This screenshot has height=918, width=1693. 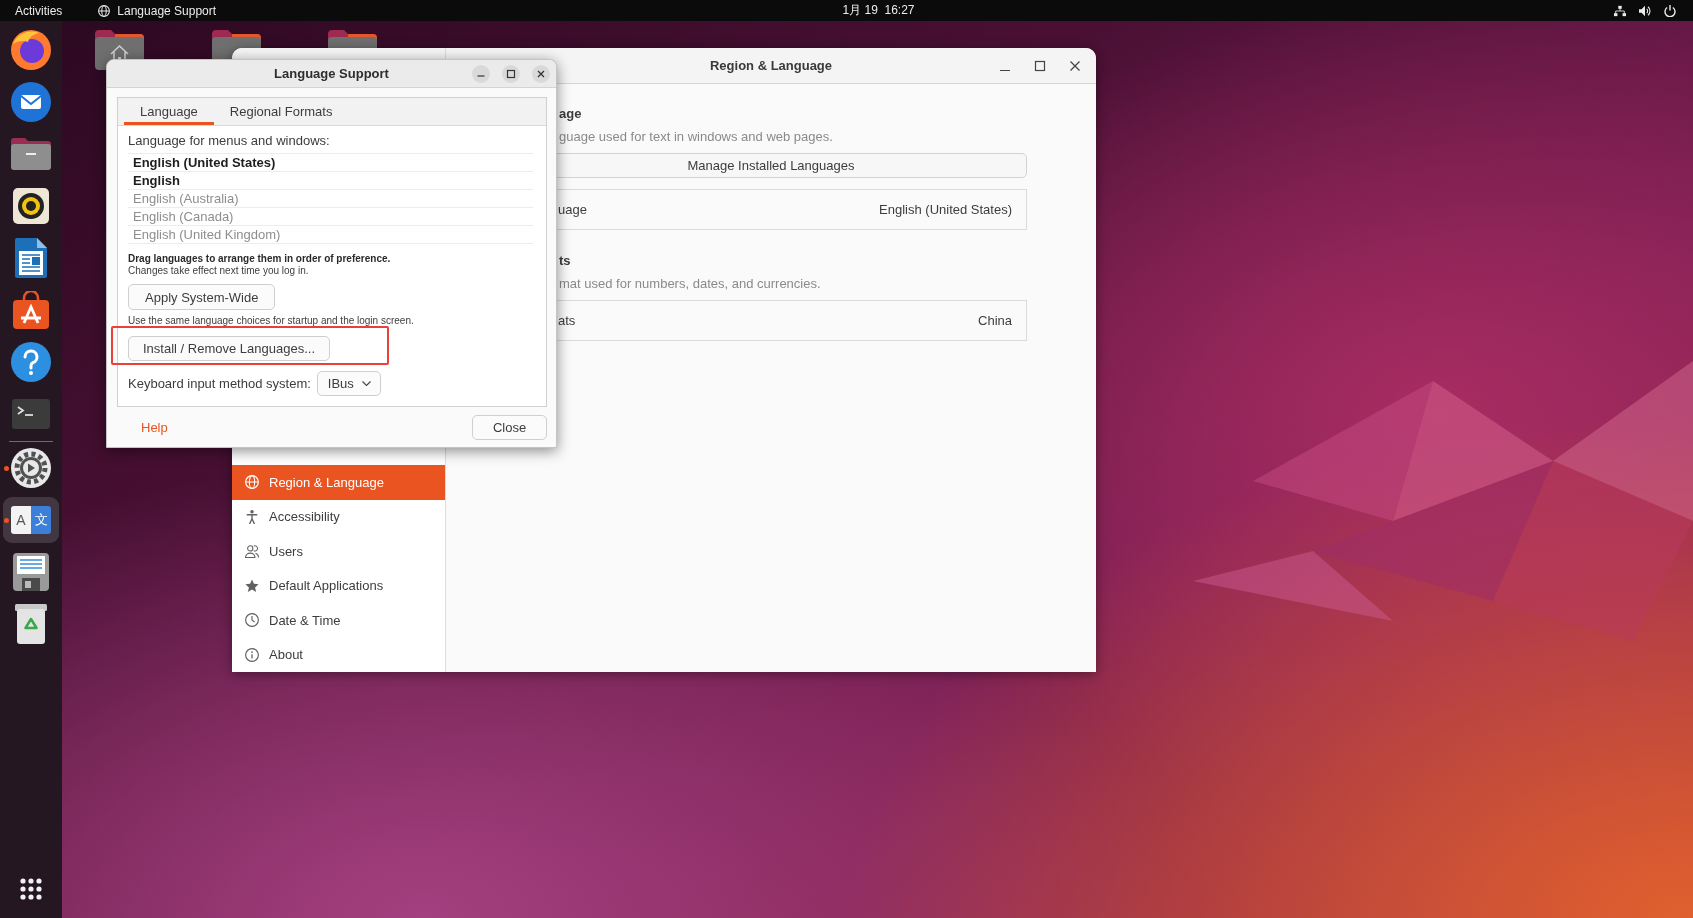 What do you see at coordinates (281, 111) in the screenshot?
I see `tab: Regional Formats` at bounding box center [281, 111].